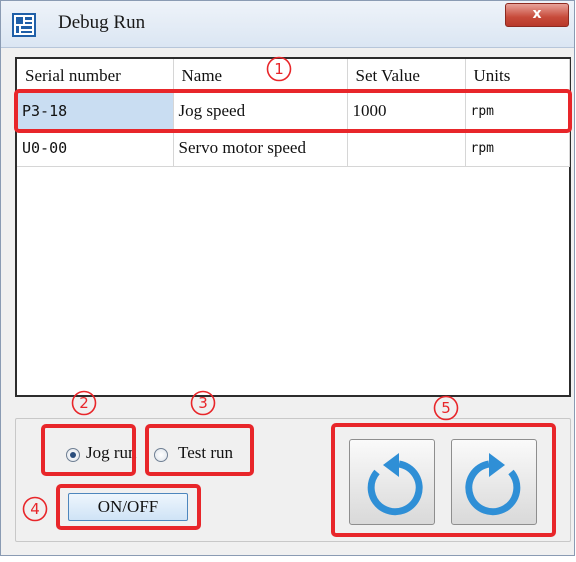 Image resolution: width=576 pixels, height=562 pixels. I want to click on annotation-marker-4: 4, so click(35, 509).